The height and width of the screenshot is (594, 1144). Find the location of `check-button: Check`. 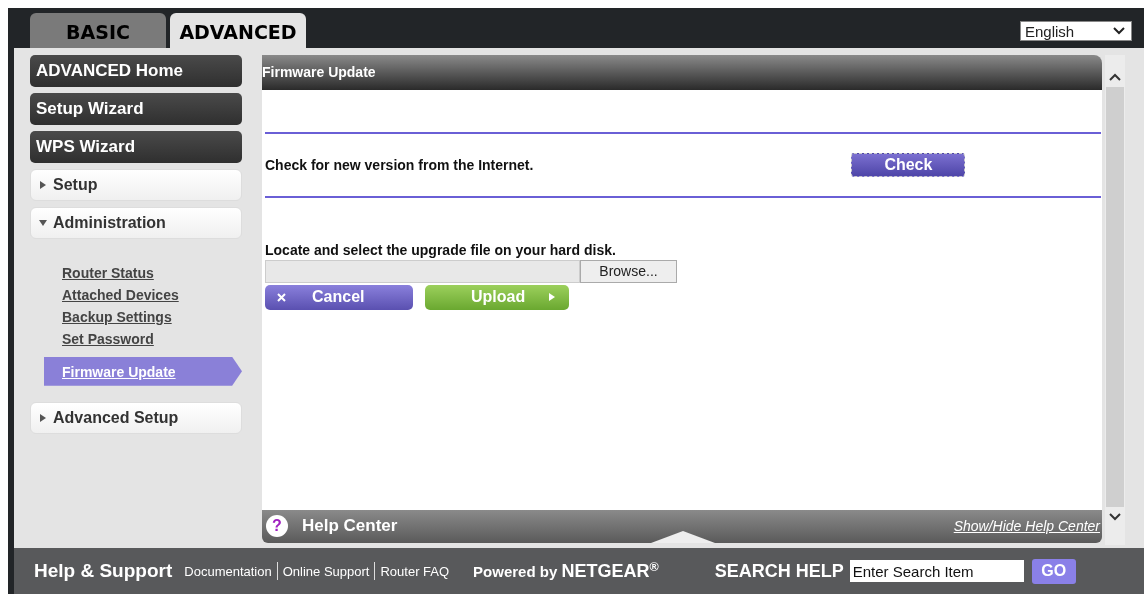

check-button: Check is located at coordinates (908, 164).